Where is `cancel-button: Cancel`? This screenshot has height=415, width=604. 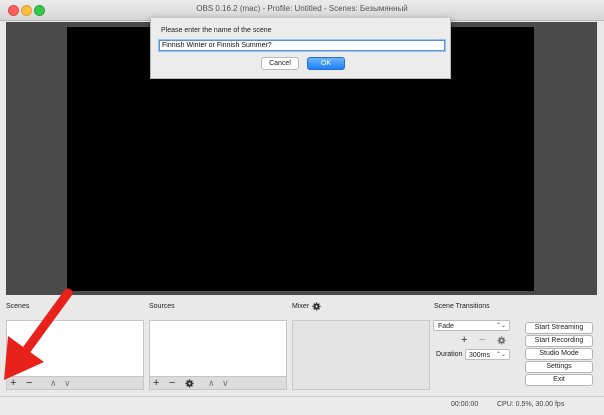
cancel-button: Cancel is located at coordinates (280, 63).